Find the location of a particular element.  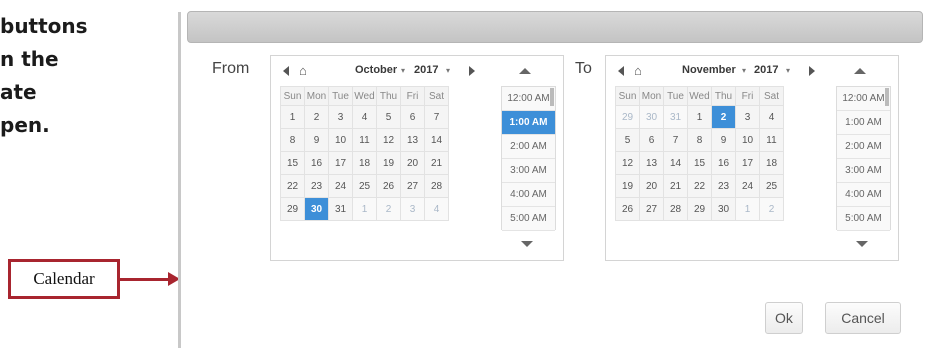

calendar-day-selected: 2 is located at coordinates (723, 117).